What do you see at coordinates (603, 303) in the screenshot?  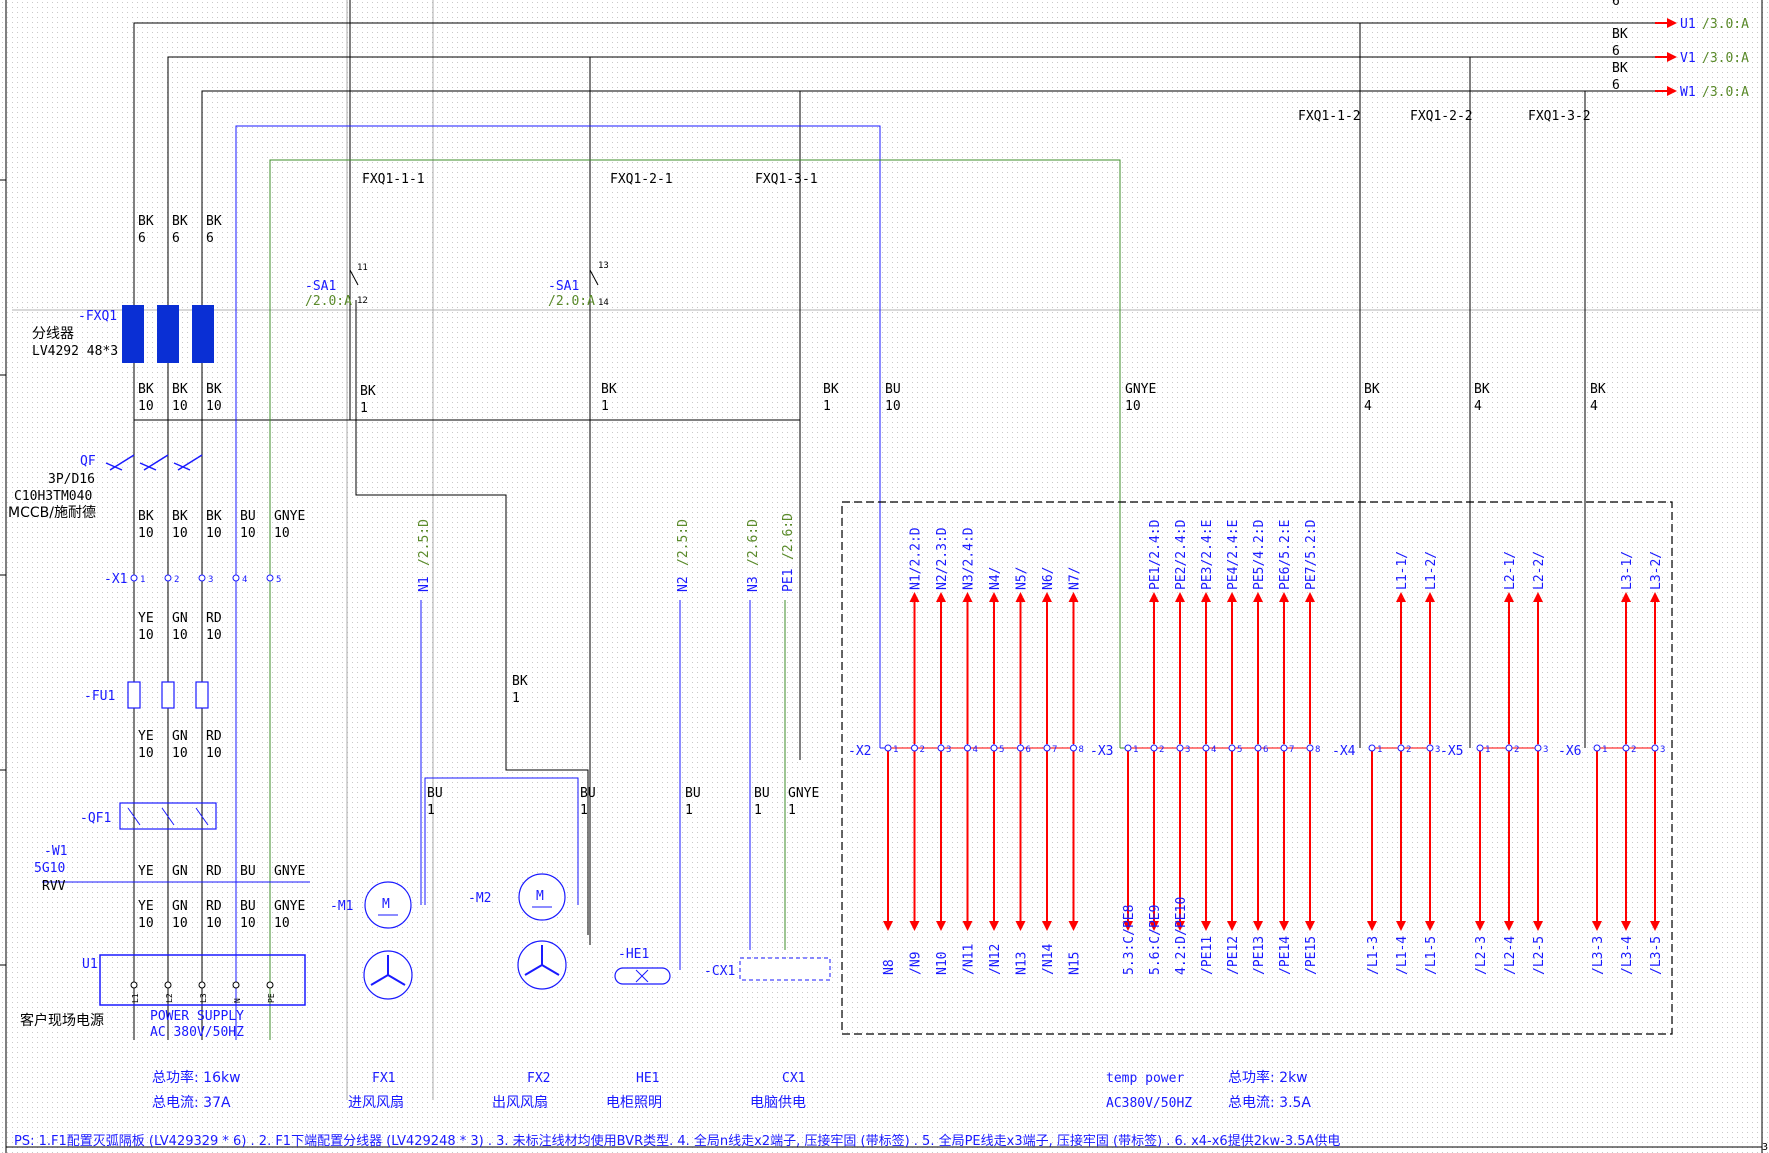 I see `svg-text: 14` at bounding box center [603, 303].